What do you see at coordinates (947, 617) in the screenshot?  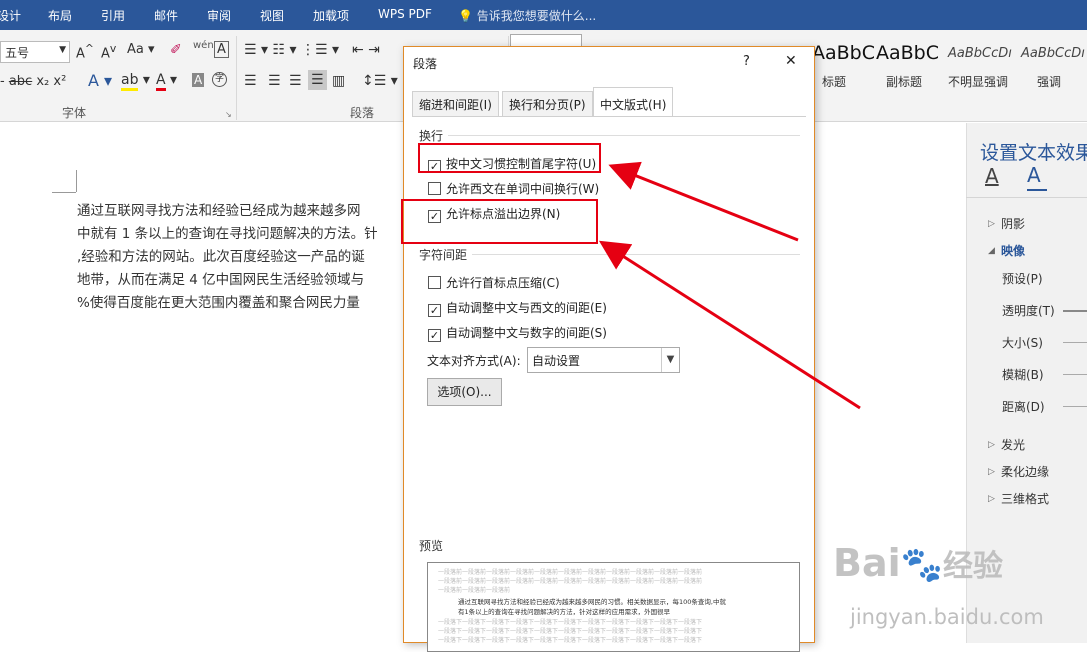 I see `watermark-url: jingyan.baidu.com` at bounding box center [947, 617].